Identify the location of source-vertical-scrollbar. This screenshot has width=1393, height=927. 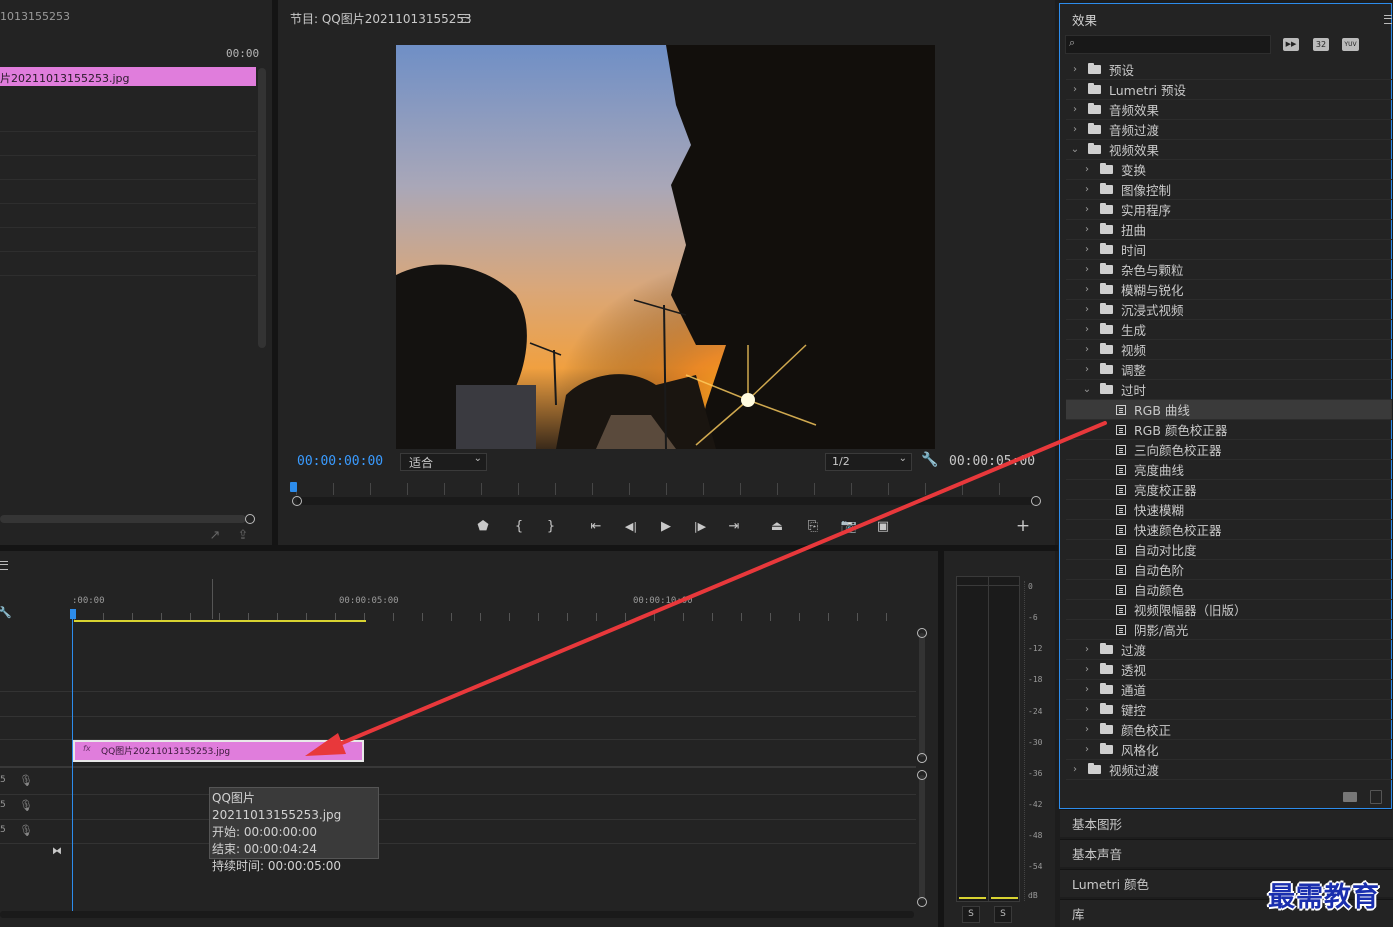
(262, 208).